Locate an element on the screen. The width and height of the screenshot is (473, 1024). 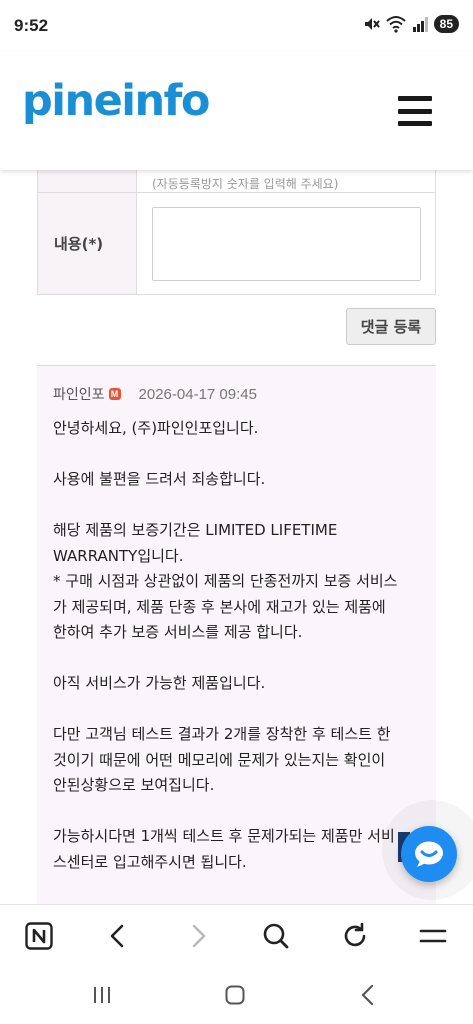
admin-badge-icon: M is located at coordinates (114, 394).